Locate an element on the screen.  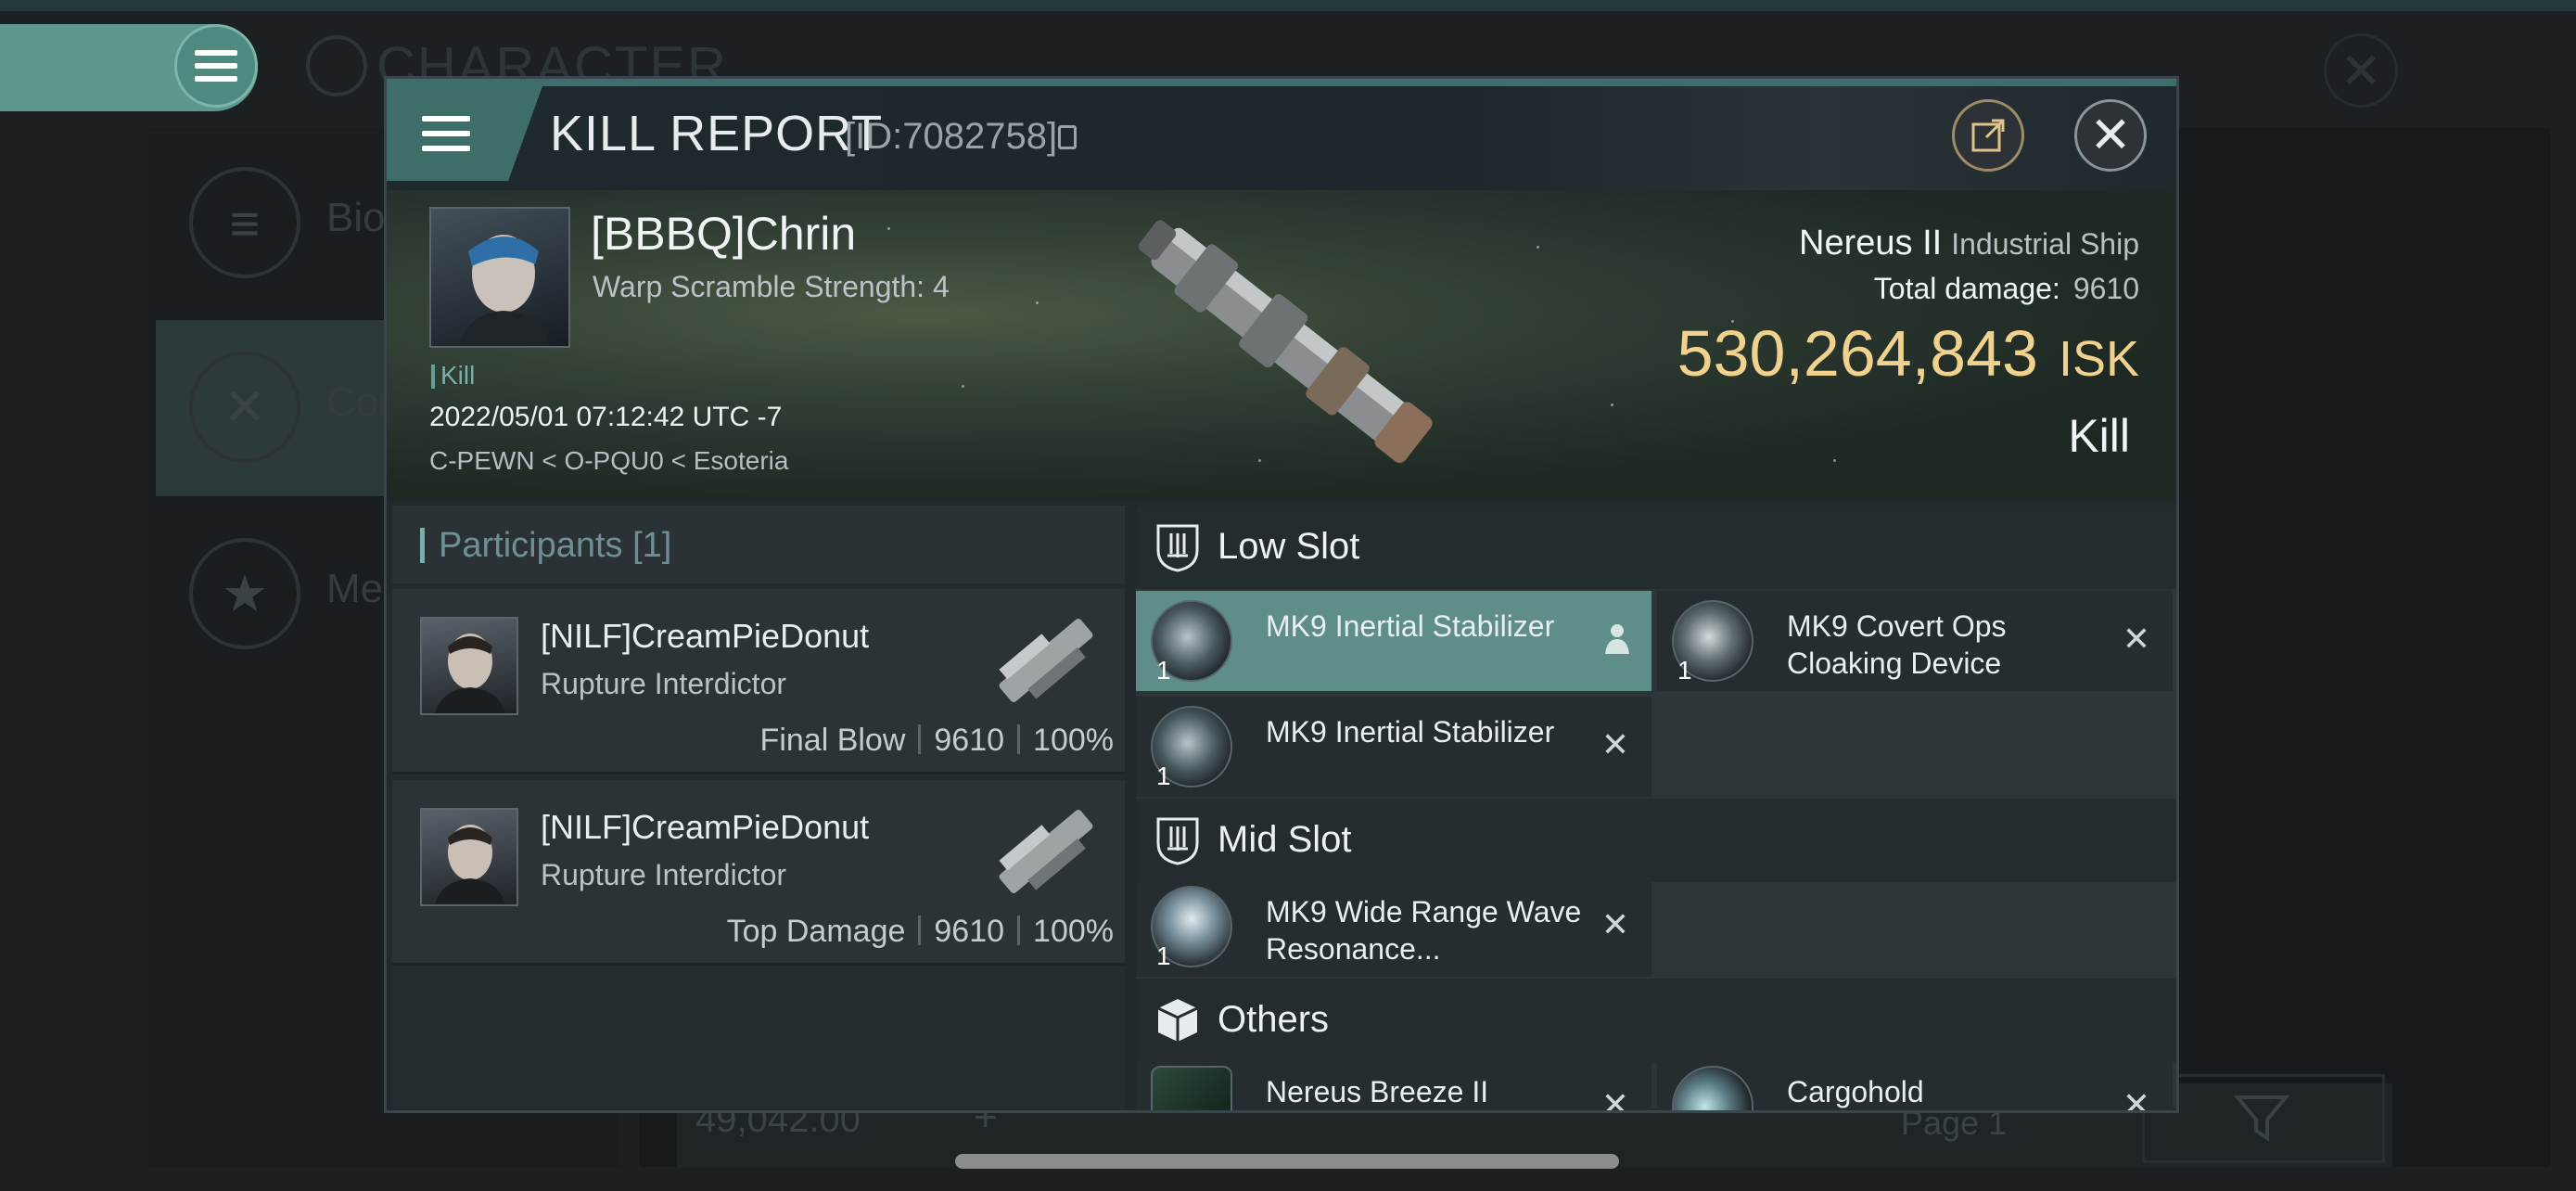
cargohold-icon is located at coordinates (1712, 1088).